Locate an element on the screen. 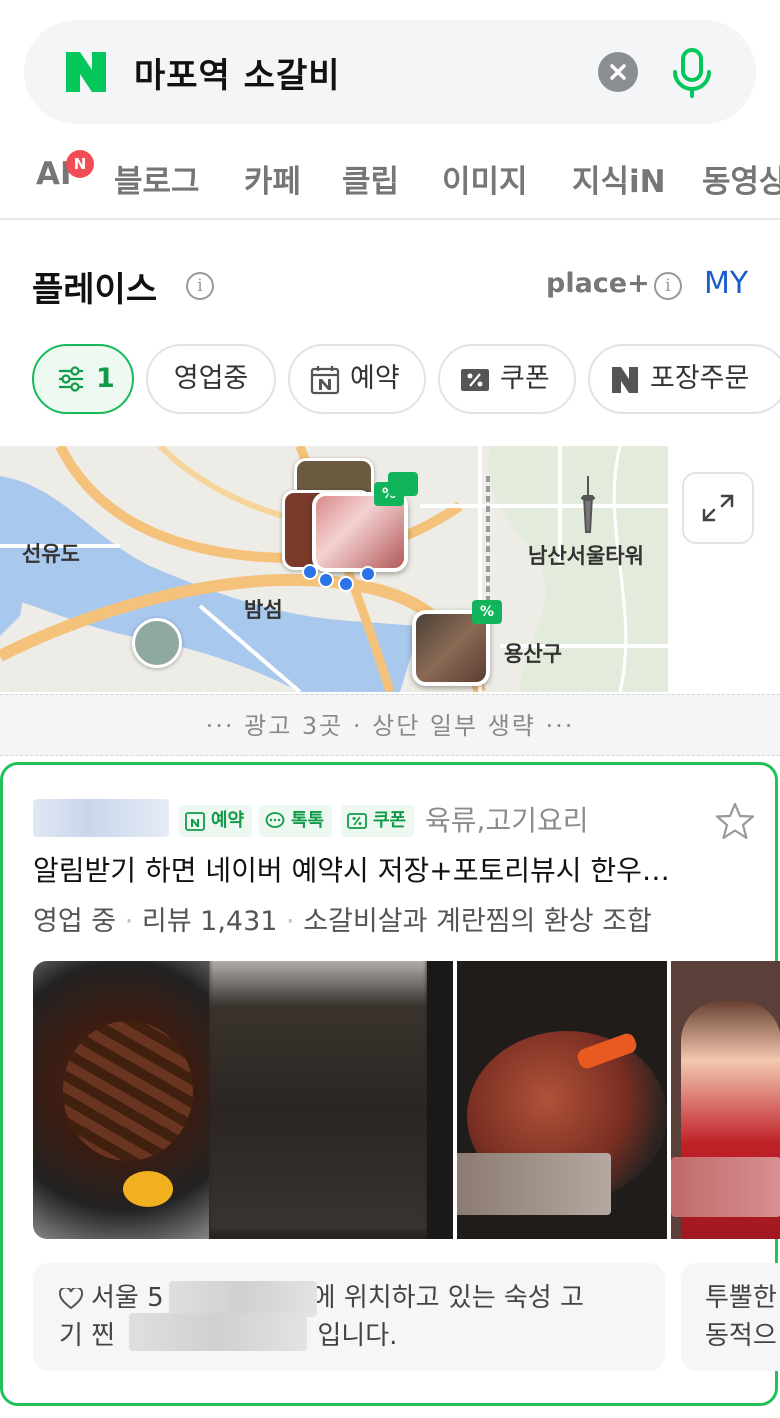 This screenshot has height=1418, width=780. tab-kin: 지식iN is located at coordinates (619, 178).